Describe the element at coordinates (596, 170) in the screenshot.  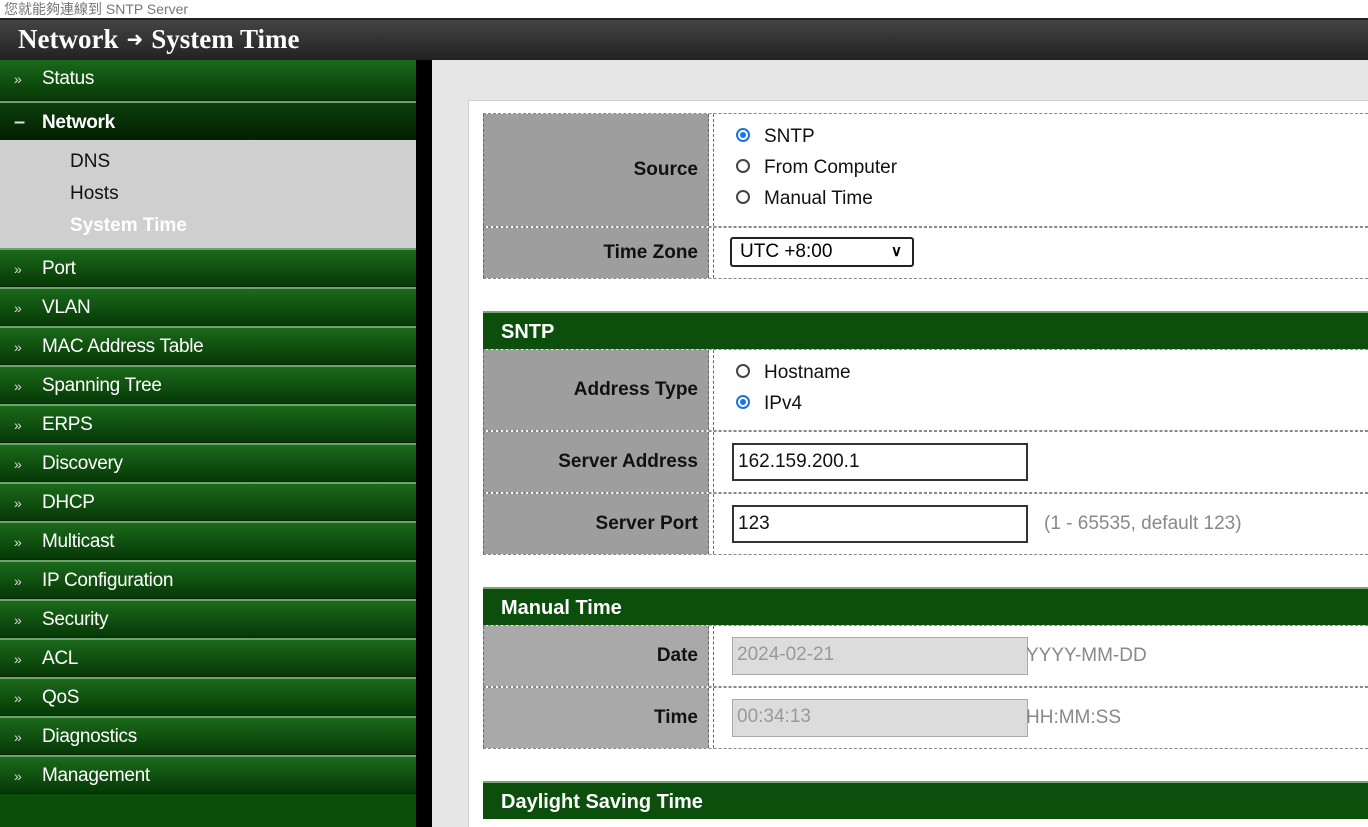
I see `source-label: Source` at that location.